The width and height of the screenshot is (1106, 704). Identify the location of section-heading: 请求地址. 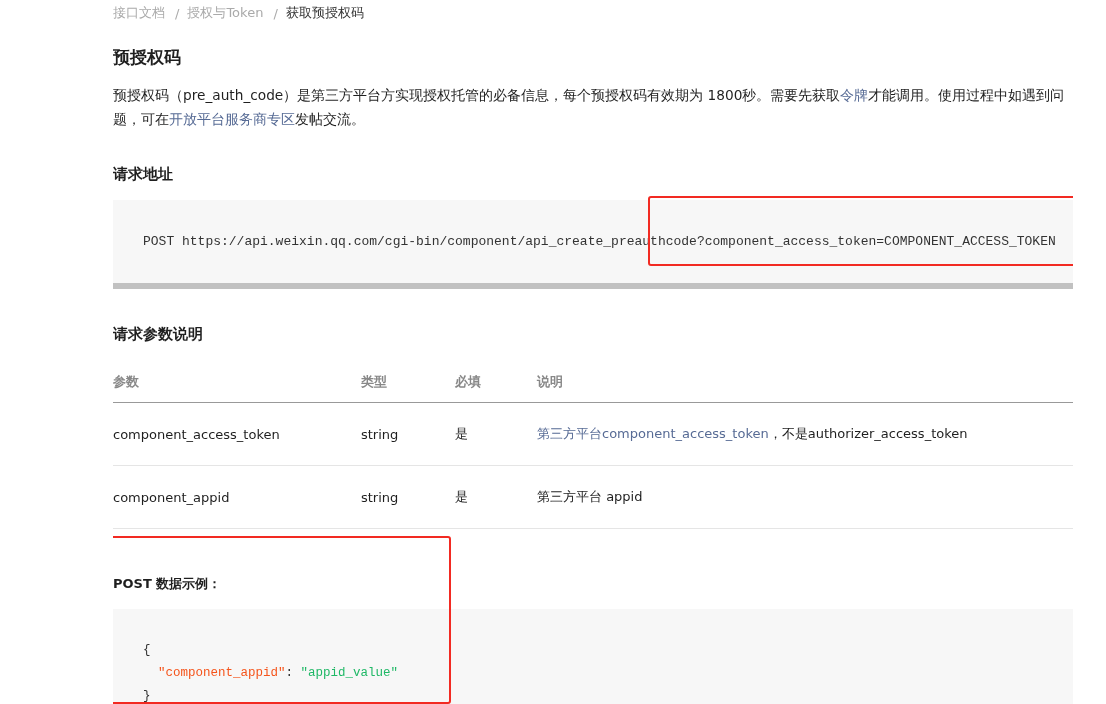
(143, 174).